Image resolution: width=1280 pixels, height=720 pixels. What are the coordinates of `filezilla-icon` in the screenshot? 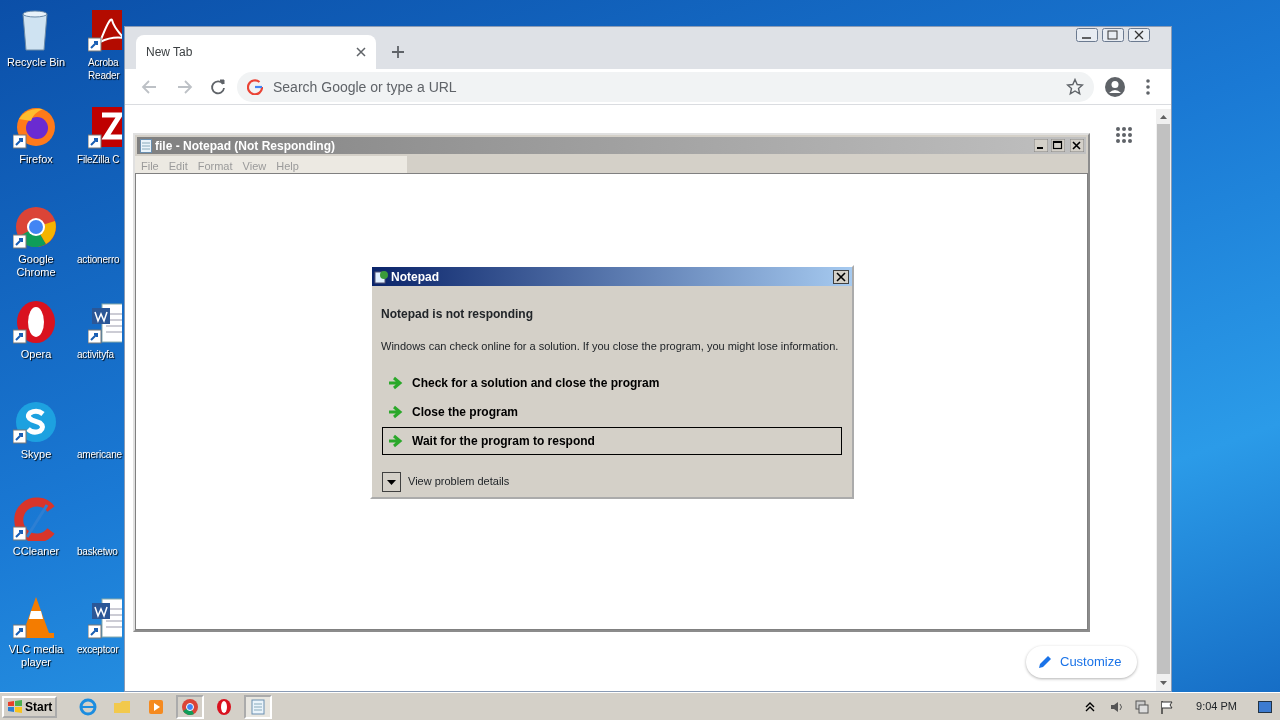 It's located at (105, 127).